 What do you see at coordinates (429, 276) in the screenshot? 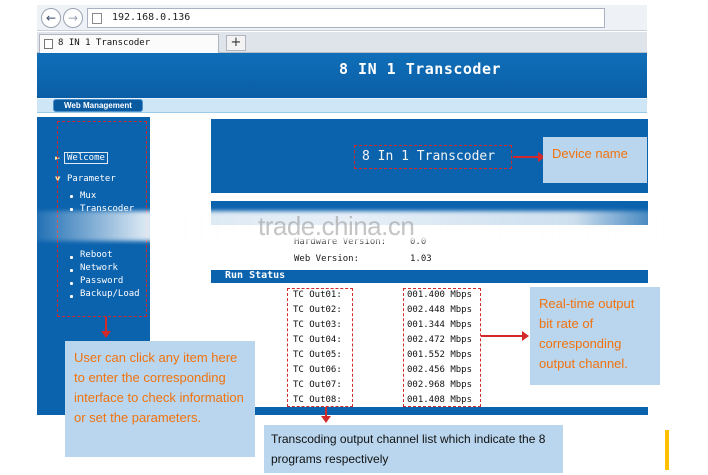
I see `run-status-header: Run Status` at bounding box center [429, 276].